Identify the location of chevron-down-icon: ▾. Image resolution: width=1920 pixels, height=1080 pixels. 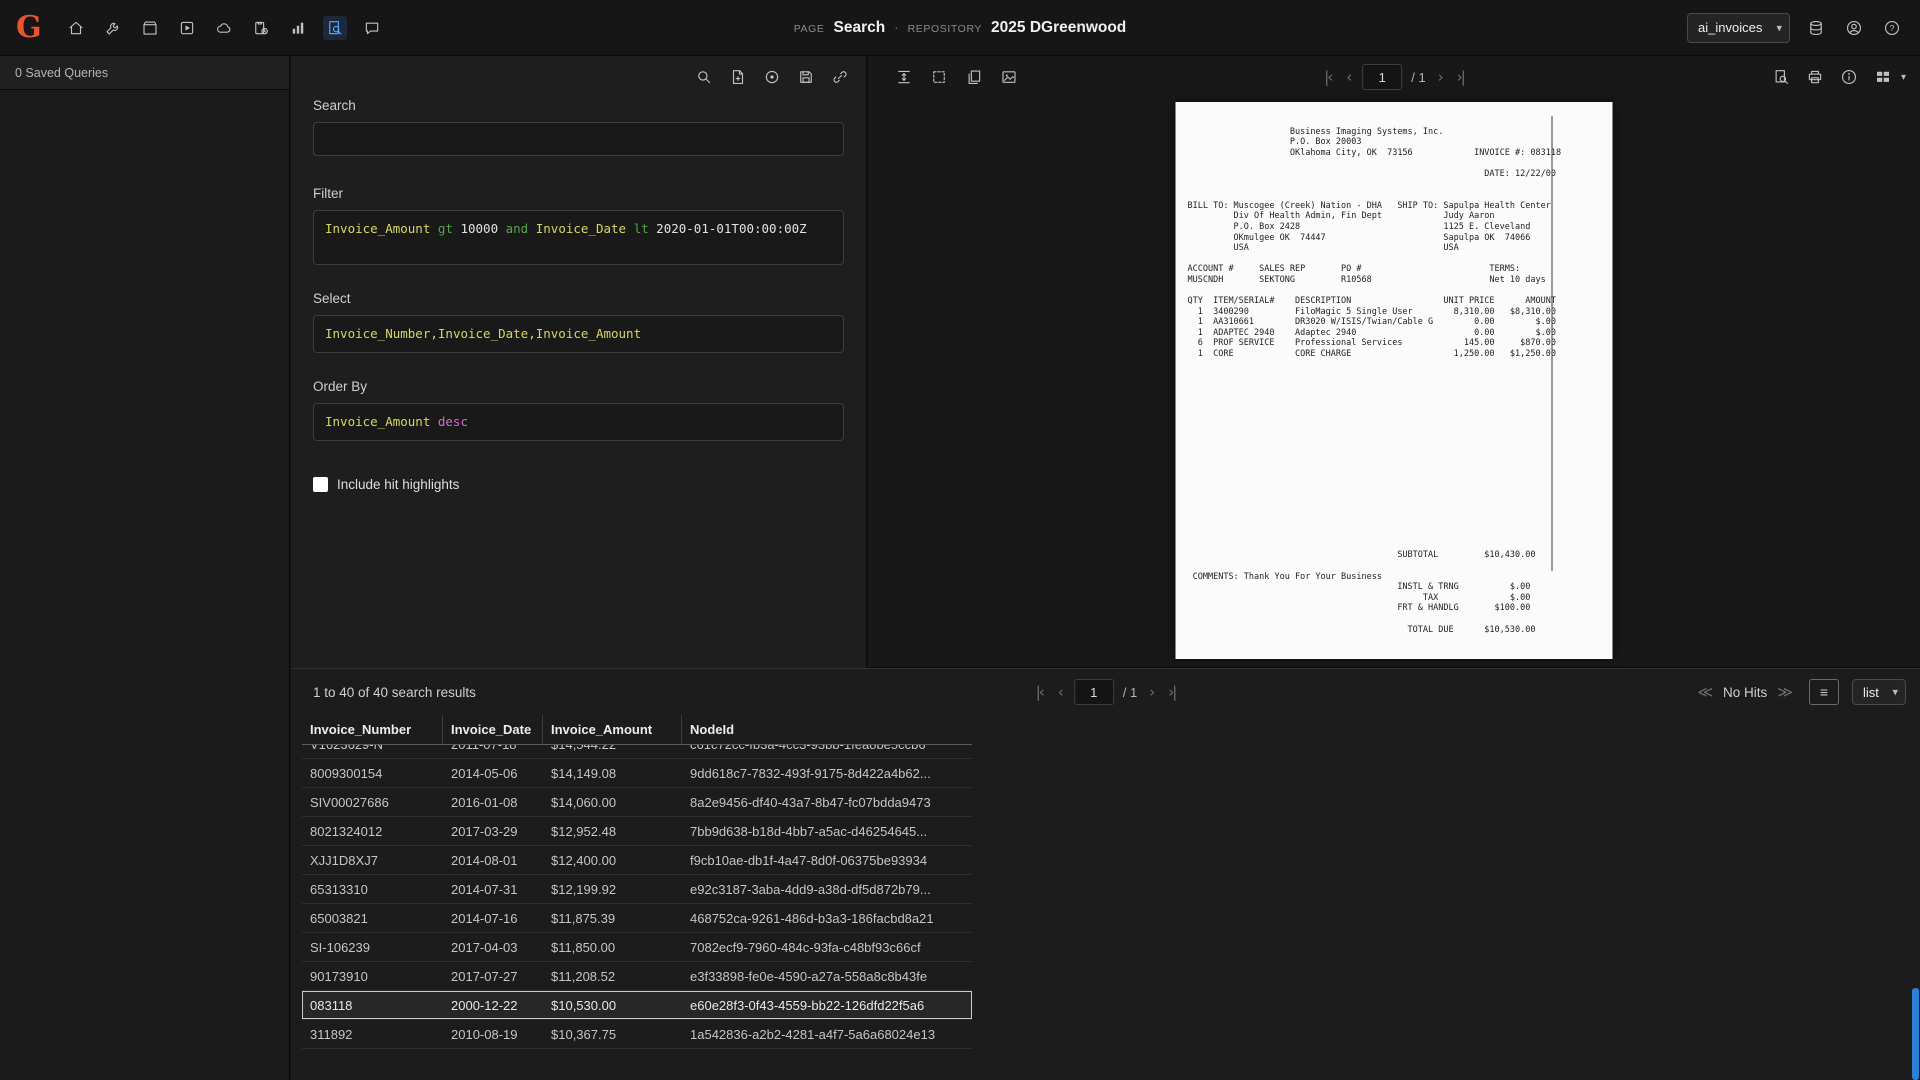
(1903, 77).